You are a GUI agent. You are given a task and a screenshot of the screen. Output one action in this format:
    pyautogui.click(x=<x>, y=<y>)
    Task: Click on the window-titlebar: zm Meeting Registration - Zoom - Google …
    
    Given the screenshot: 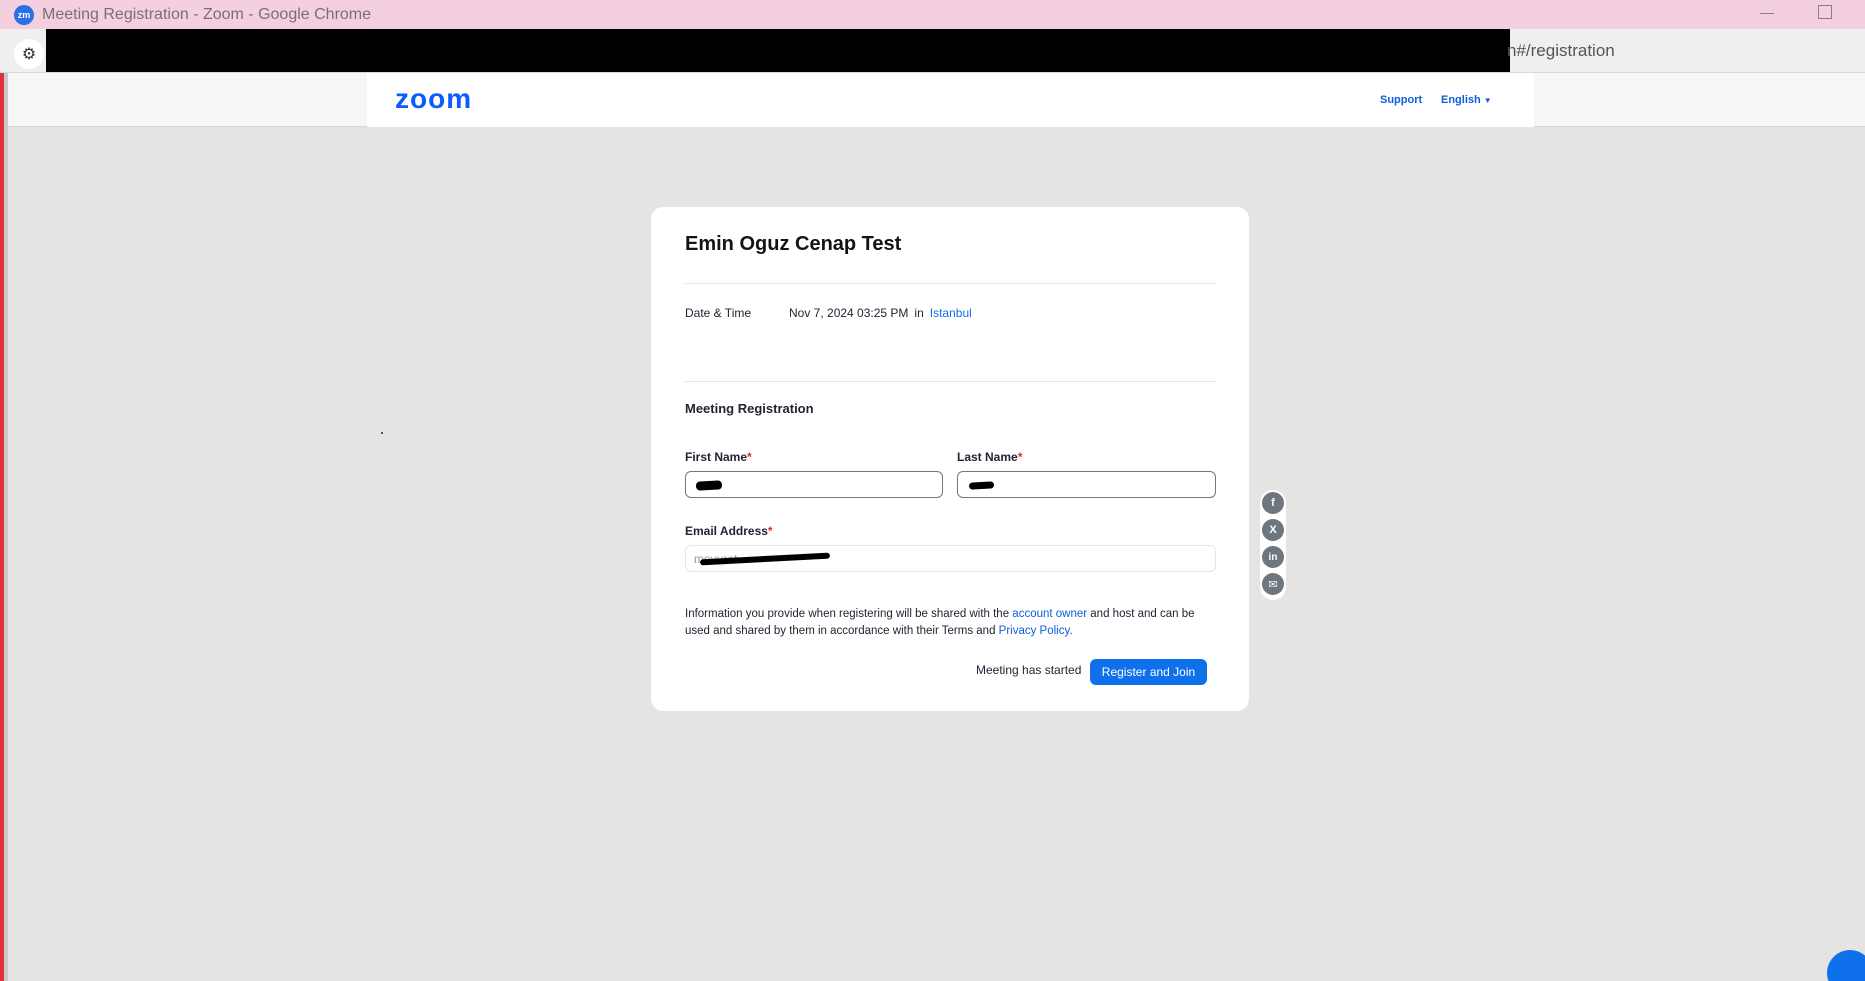 What is the action you would take?
    pyautogui.click(x=932, y=14)
    